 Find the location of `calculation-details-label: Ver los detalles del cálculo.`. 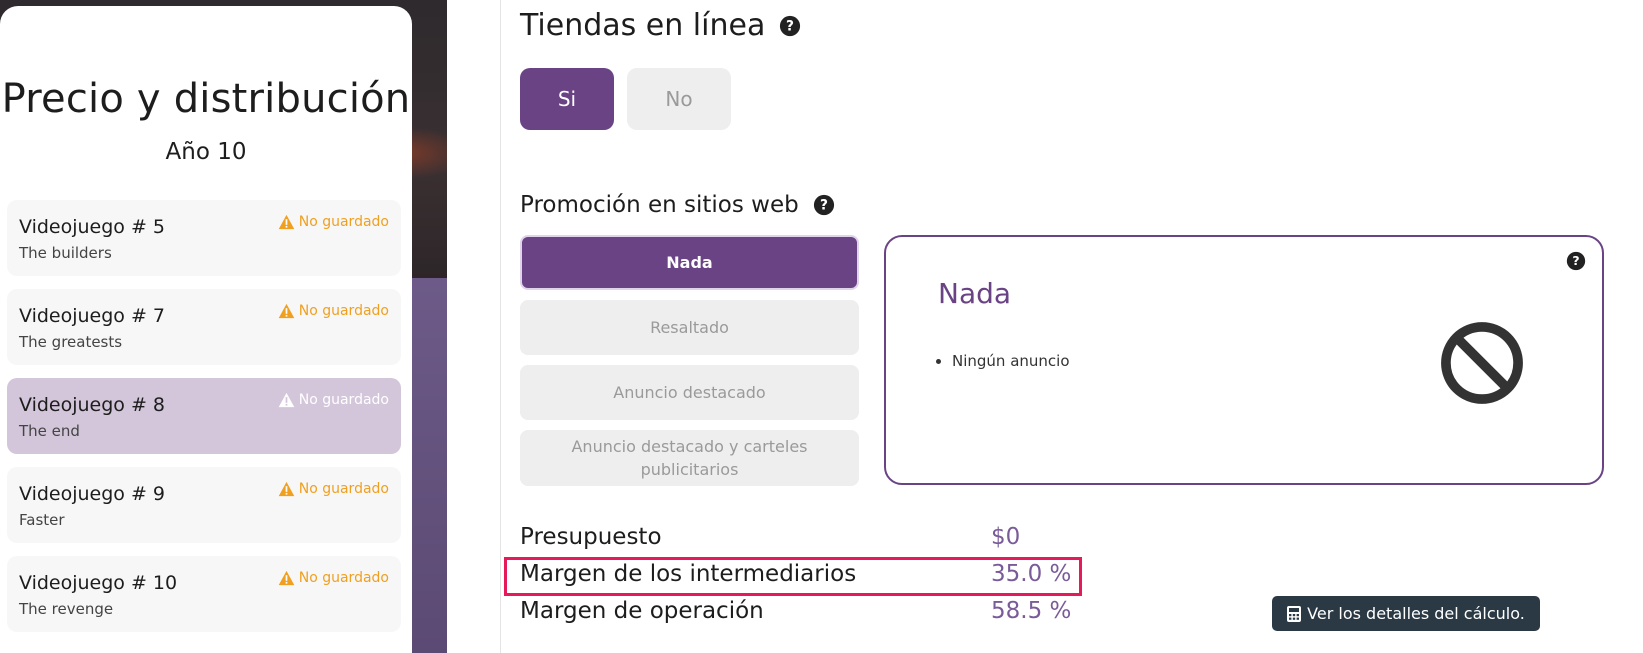

calculation-details-label: Ver los detalles del cálculo. is located at coordinates (1416, 613).